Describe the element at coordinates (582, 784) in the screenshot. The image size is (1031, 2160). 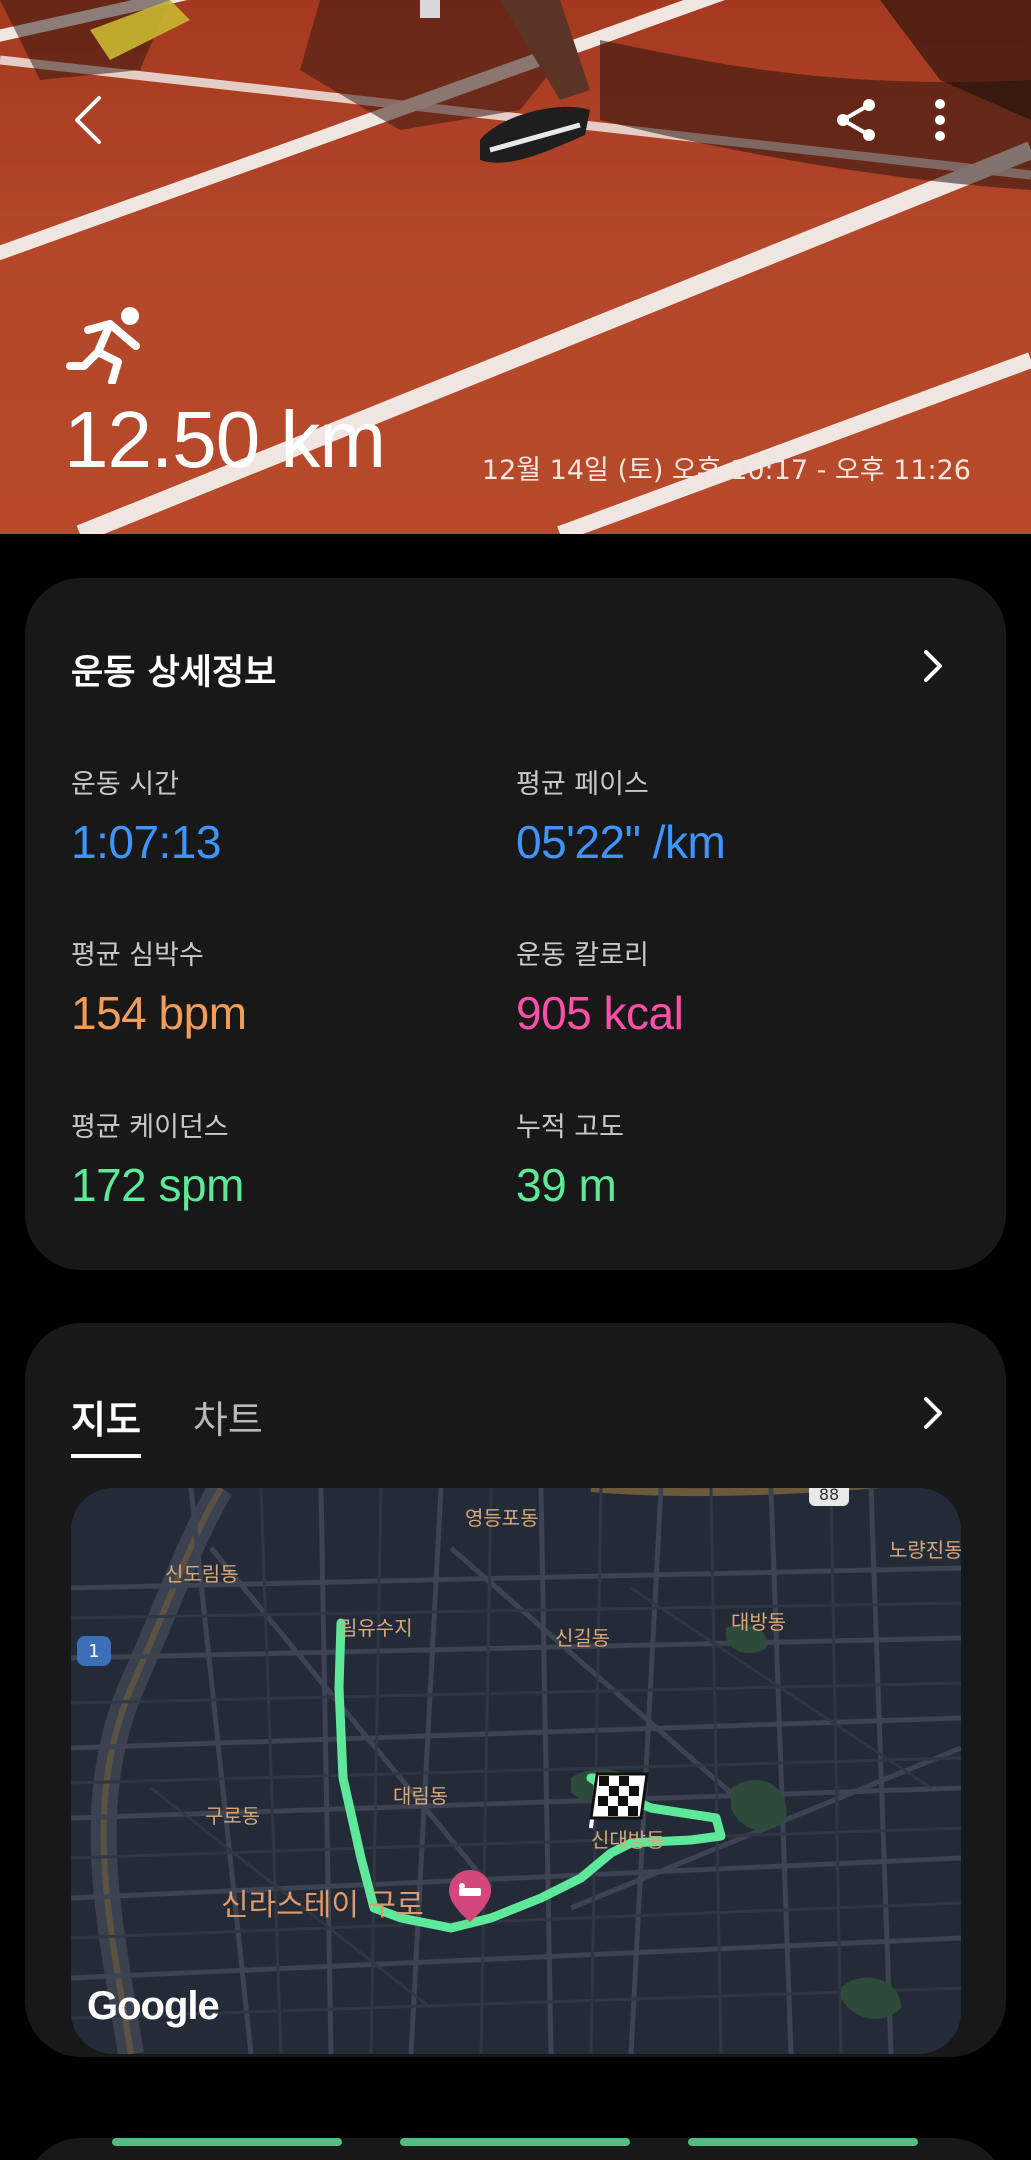
I see `stat-label: 평균 페이스` at that location.